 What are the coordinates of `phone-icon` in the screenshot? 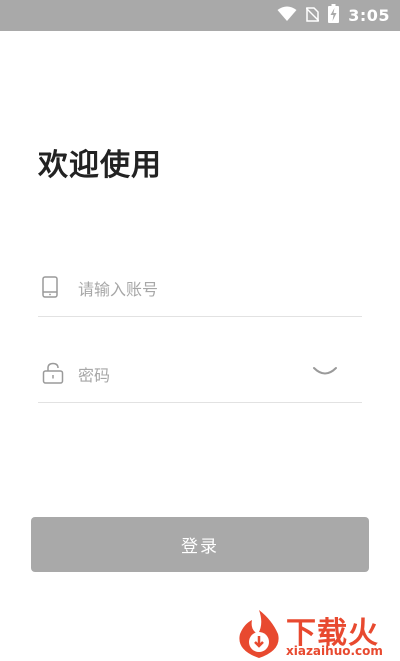 It's located at (50, 289).